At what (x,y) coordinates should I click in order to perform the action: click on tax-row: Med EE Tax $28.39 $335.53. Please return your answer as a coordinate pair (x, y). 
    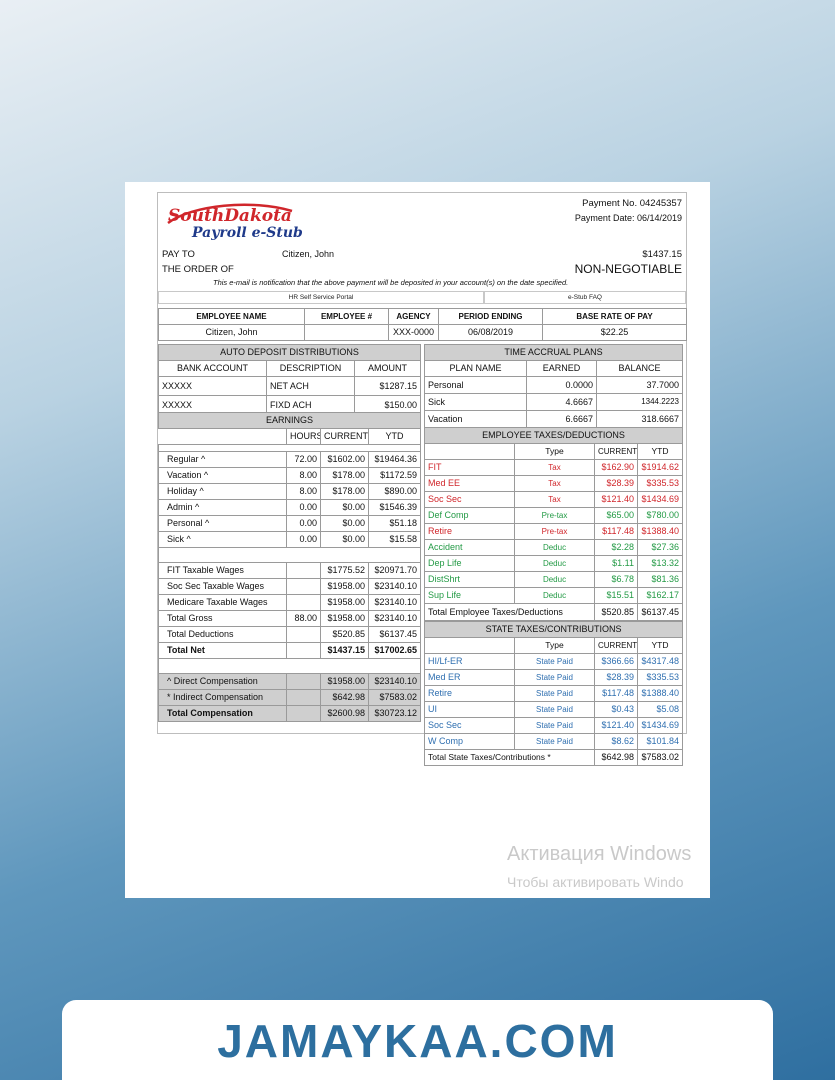
    Looking at the image, I should click on (554, 483).